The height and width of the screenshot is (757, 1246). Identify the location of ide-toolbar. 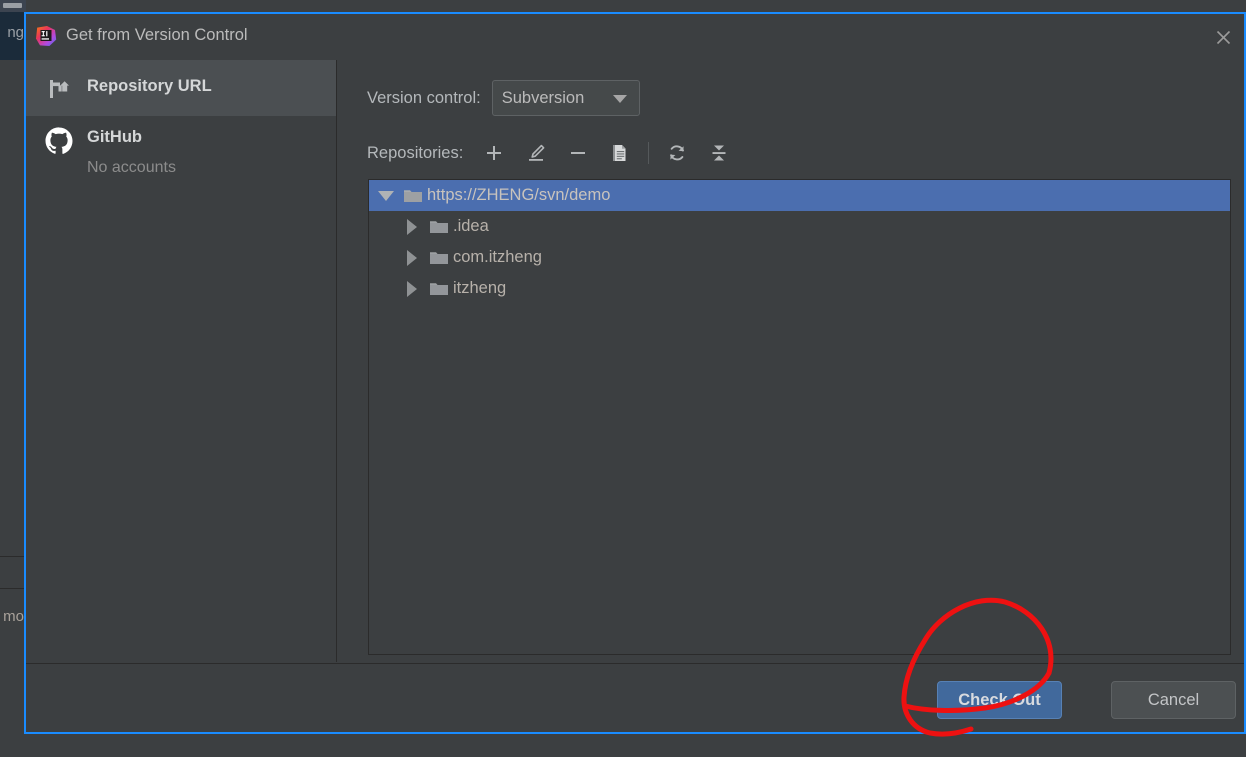
(13, 6).